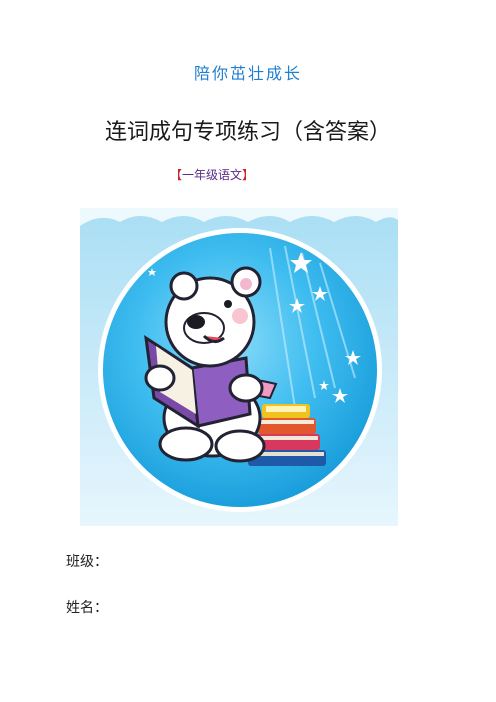  I want to click on tag-open-bracket: 【, so click(176, 175).